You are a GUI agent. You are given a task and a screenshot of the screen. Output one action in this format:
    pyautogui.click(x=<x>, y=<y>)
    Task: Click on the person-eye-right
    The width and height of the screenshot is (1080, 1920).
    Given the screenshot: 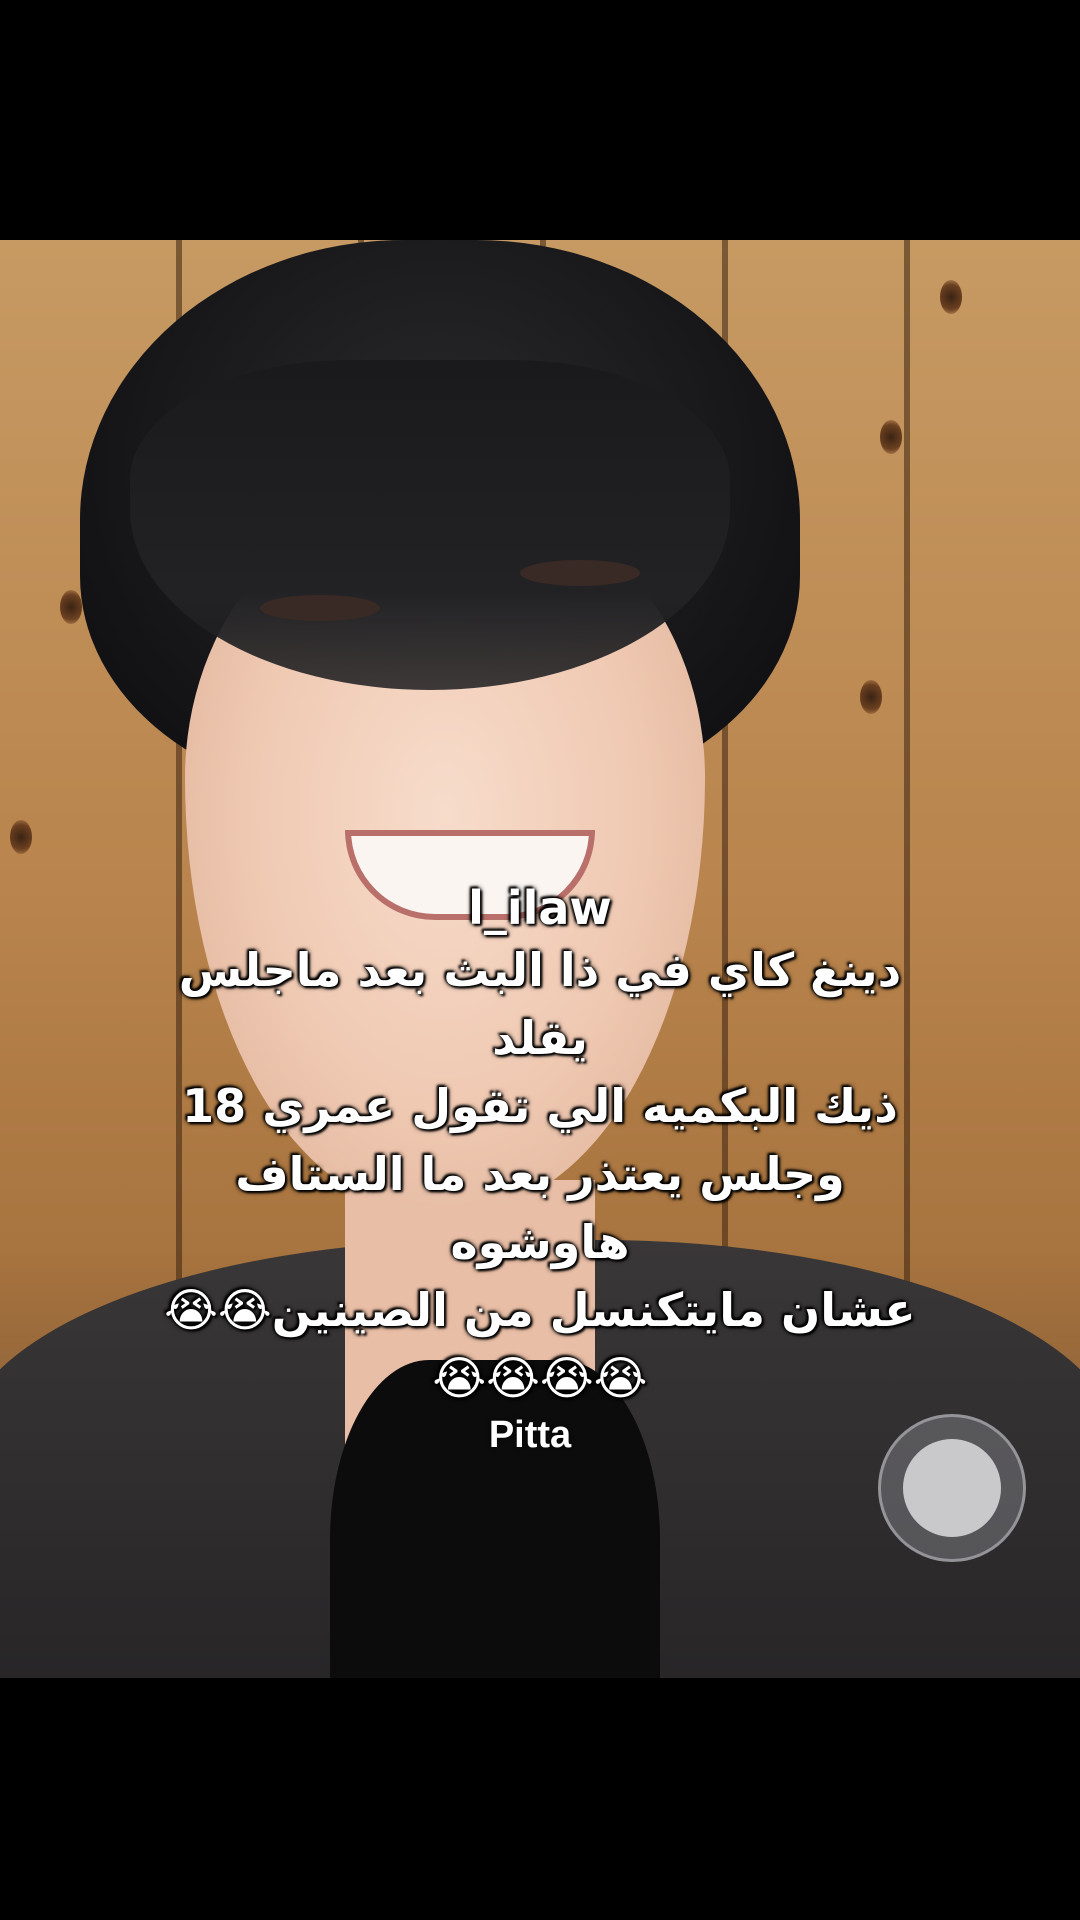 What is the action you would take?
    pyautogui.click(x=580, y=573)
    